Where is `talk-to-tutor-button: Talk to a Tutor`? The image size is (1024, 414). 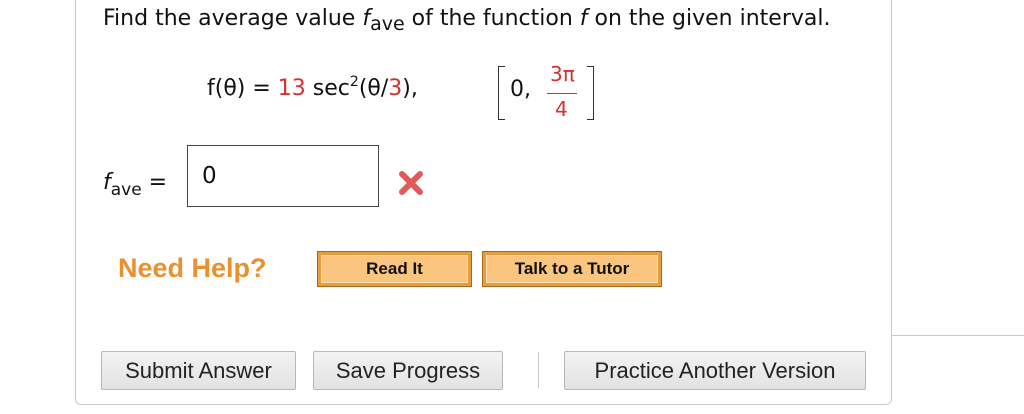 talk-to-tutor-button: Talk to a Tutor is located at coordinates (572, 269).